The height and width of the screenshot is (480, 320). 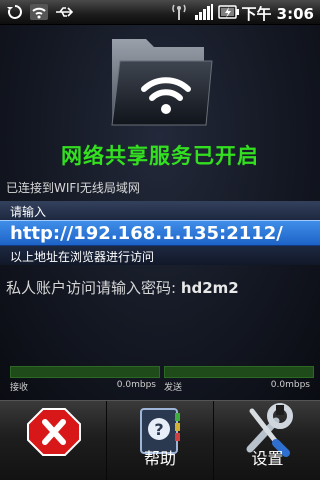 I want to click on password-info: 私人账户访问请输入密码: hd2m2, so click(x=122, y=287).